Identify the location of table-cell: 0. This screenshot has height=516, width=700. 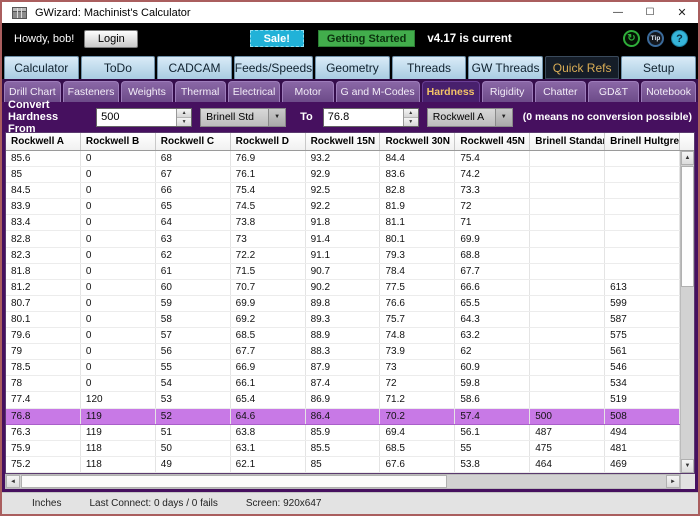
(118, 336).